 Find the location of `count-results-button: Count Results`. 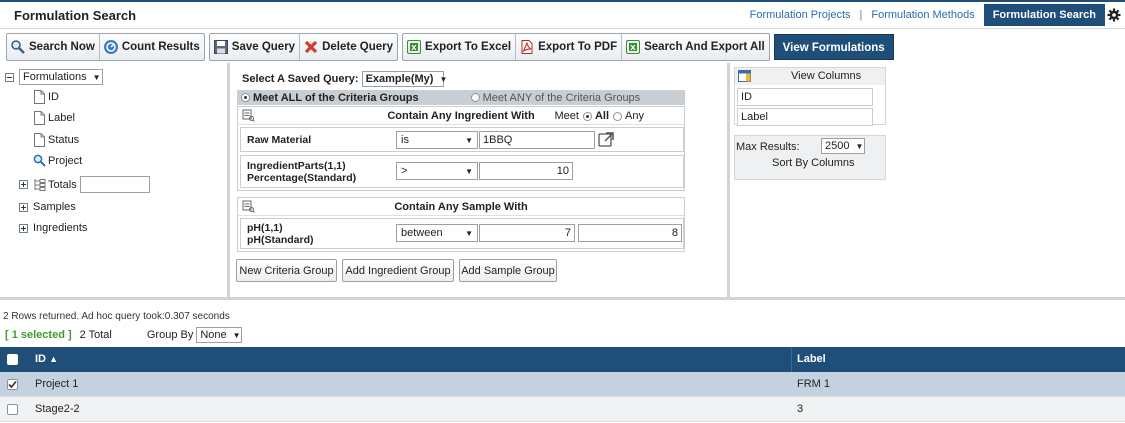

count-results-button: Count Results is located at coordinates (152, 47).